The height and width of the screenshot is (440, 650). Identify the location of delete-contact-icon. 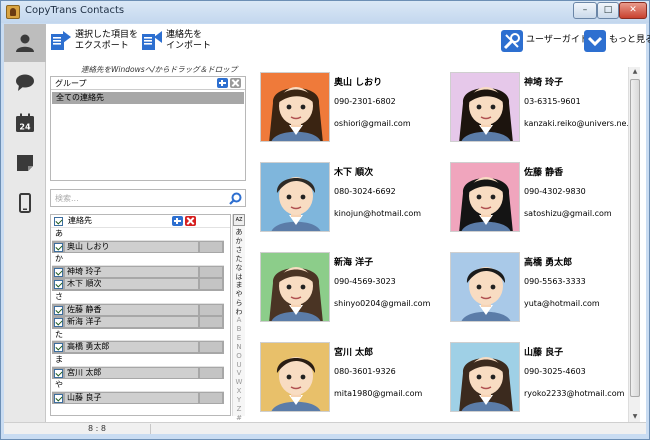
(190, 221).